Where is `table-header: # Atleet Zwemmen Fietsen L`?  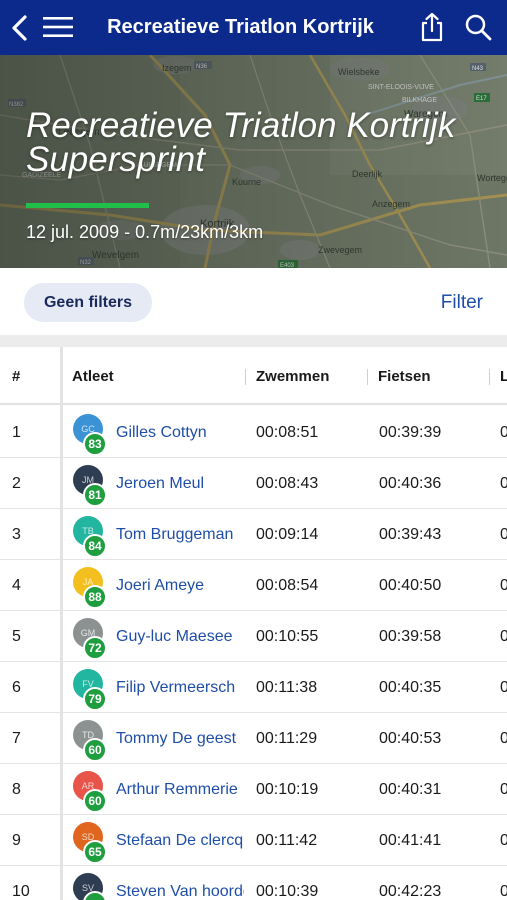
table-header: # Atleet Zwemmen Fietsen L is located at coordinates (253, 376).